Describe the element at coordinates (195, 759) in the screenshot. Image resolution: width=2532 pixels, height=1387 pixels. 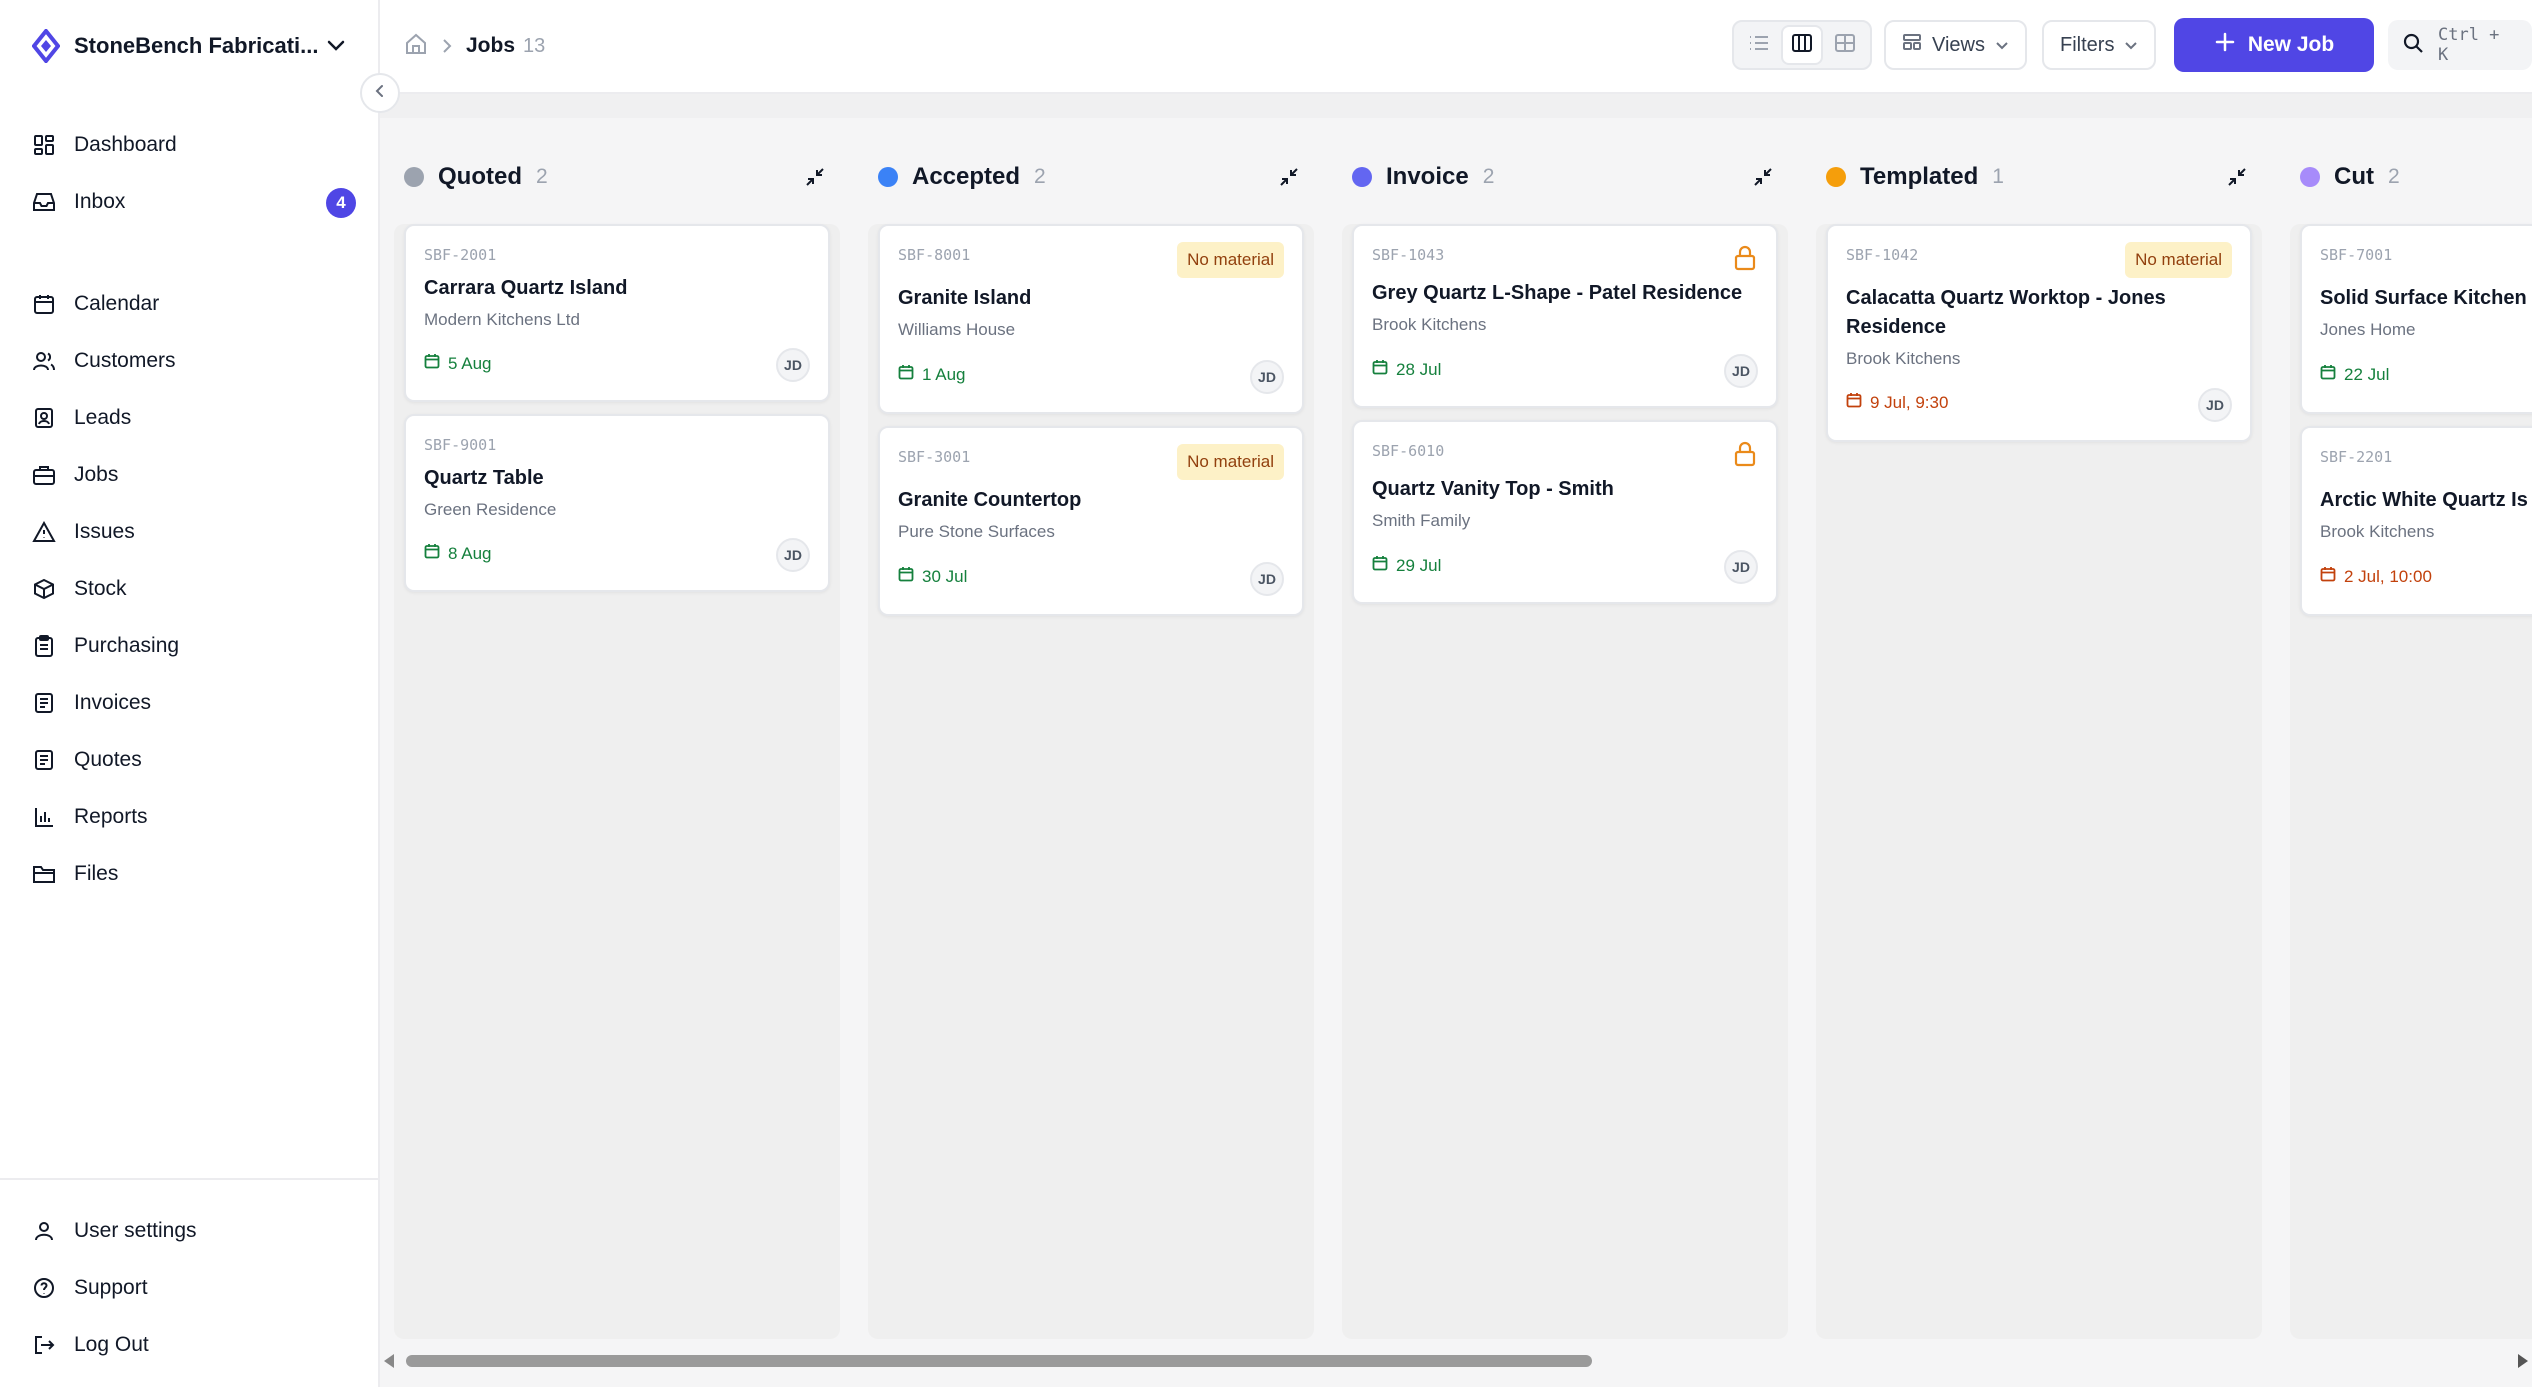
I see `sidebar-item-quotes: Quotes` at that location.